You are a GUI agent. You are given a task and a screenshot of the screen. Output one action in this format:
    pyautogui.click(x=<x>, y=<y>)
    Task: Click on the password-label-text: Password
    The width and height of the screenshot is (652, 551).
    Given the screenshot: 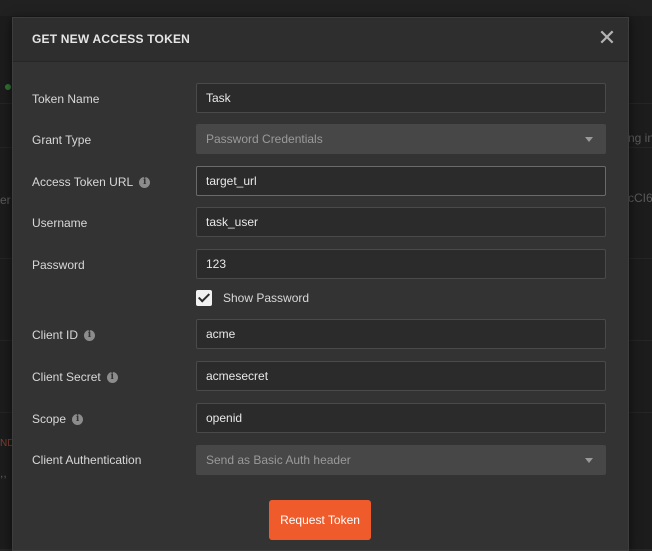 What is the action you would take?
    pyautogui.click(x=58, y=265)
    